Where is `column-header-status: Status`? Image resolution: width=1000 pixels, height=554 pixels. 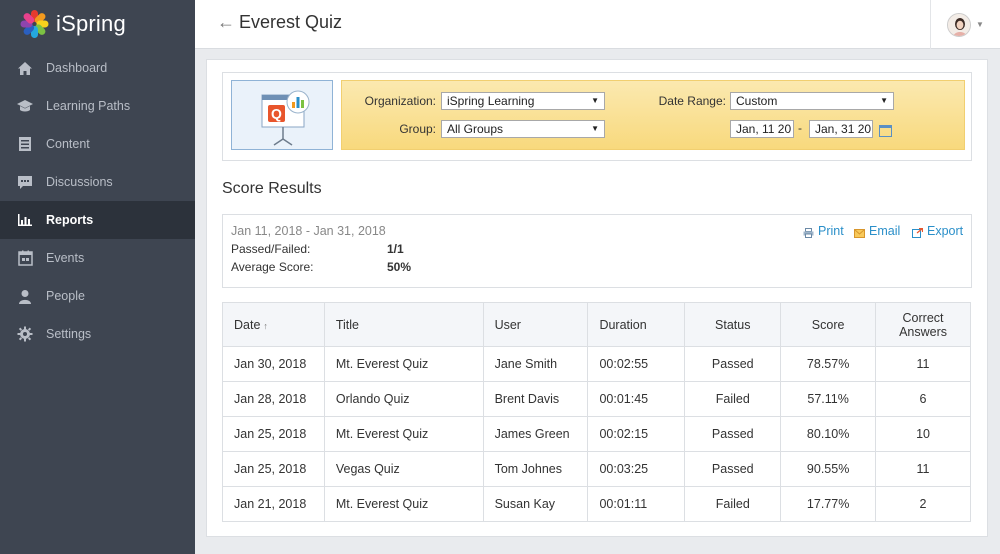
column-header-status: Status is located at coordinates (733, 324).